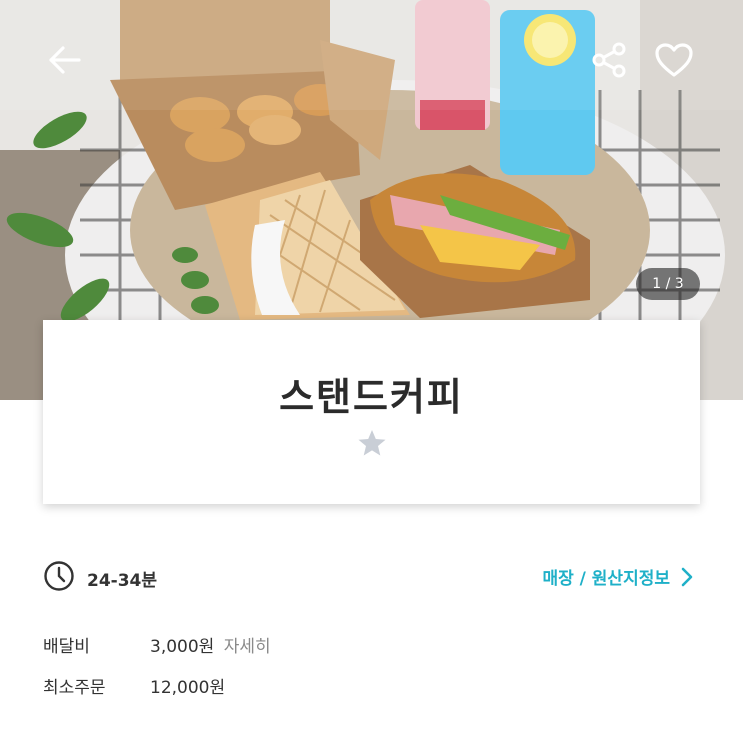  I want to click on delivery-time: 24-34분, so click(122, 581).